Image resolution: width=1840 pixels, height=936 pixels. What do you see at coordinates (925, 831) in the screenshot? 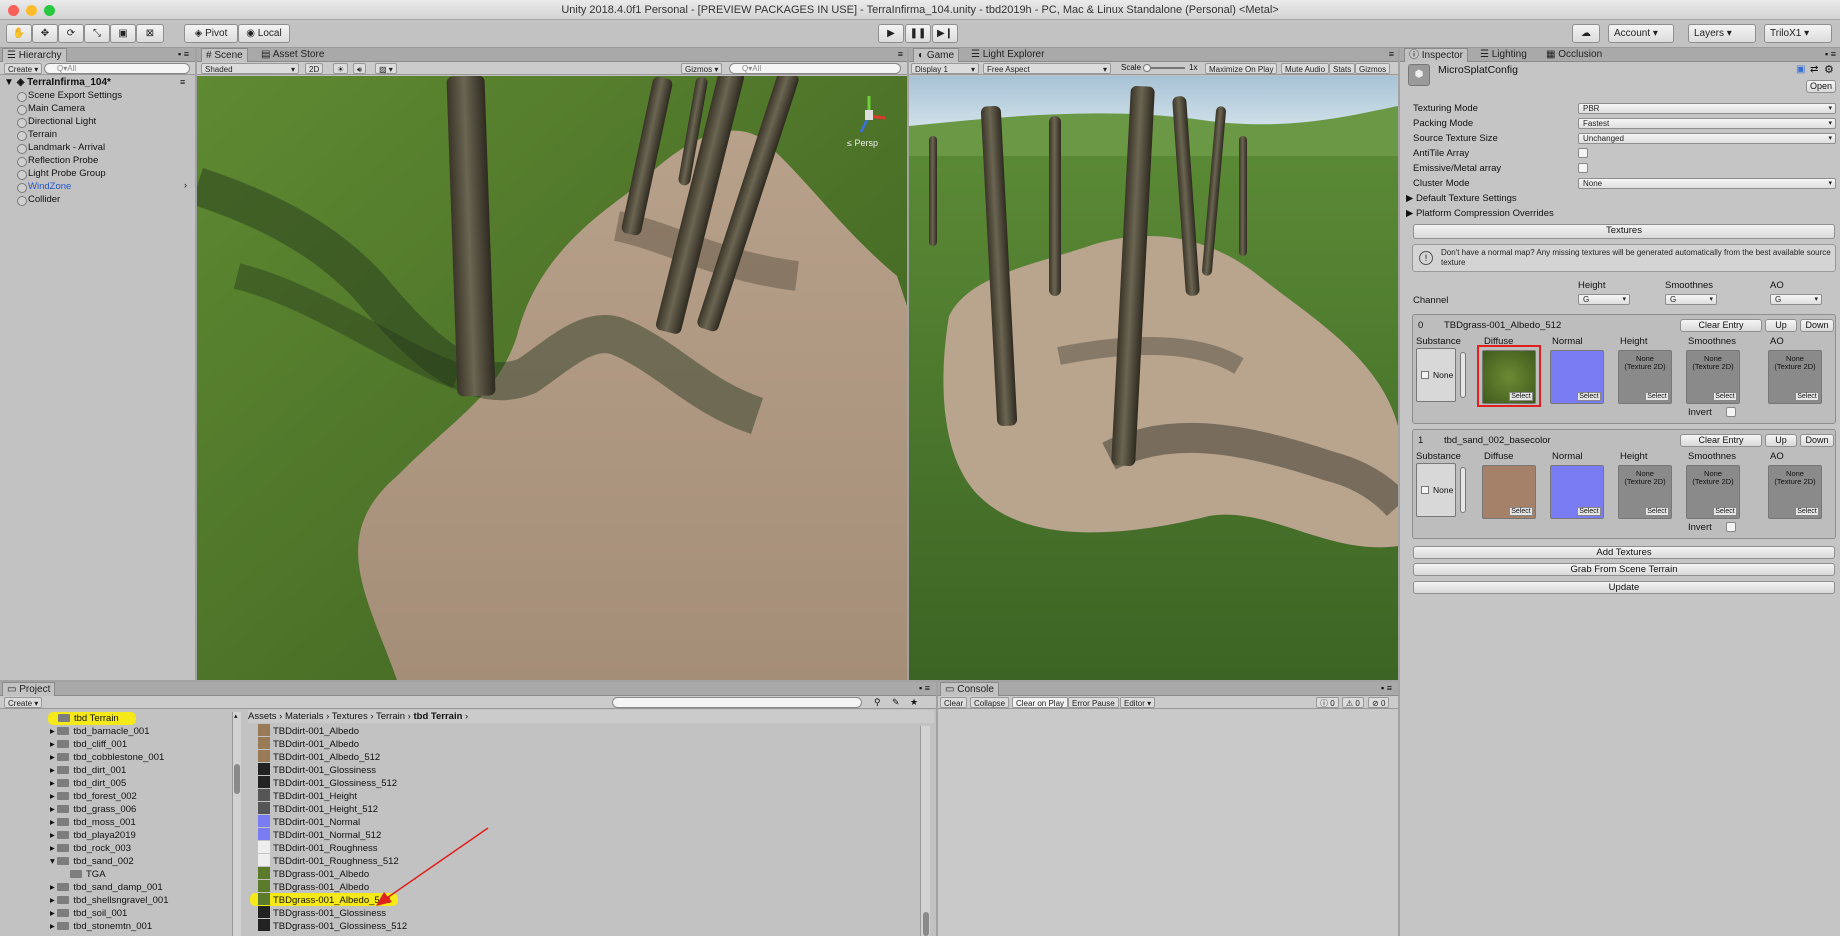
I see `asset-list-scrollbar` at bounding box center [925, 831].